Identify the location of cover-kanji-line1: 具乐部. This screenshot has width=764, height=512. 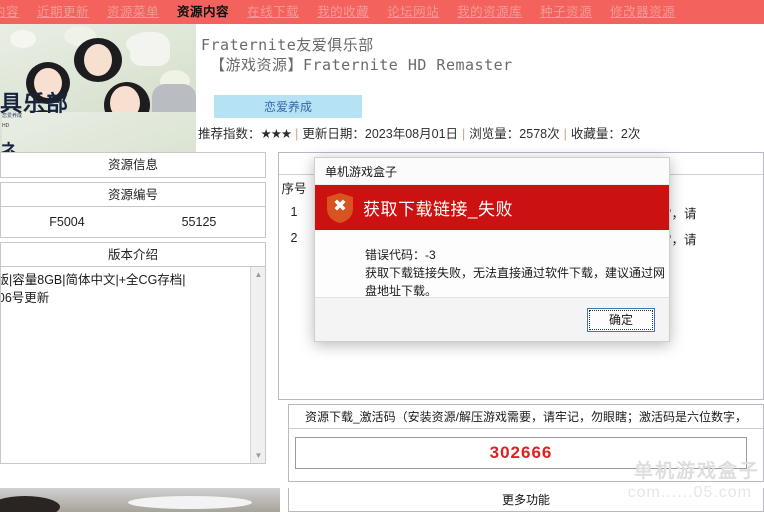
(35, 104).